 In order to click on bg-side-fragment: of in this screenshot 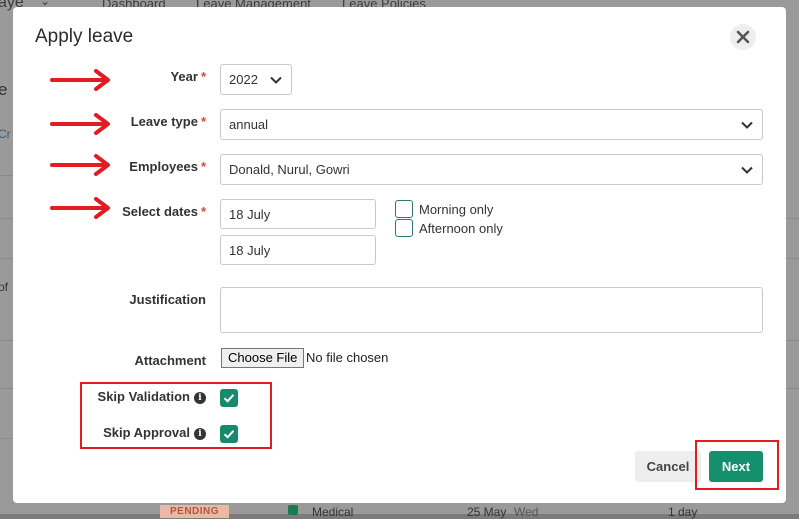, I will do `click(4, 287)`.